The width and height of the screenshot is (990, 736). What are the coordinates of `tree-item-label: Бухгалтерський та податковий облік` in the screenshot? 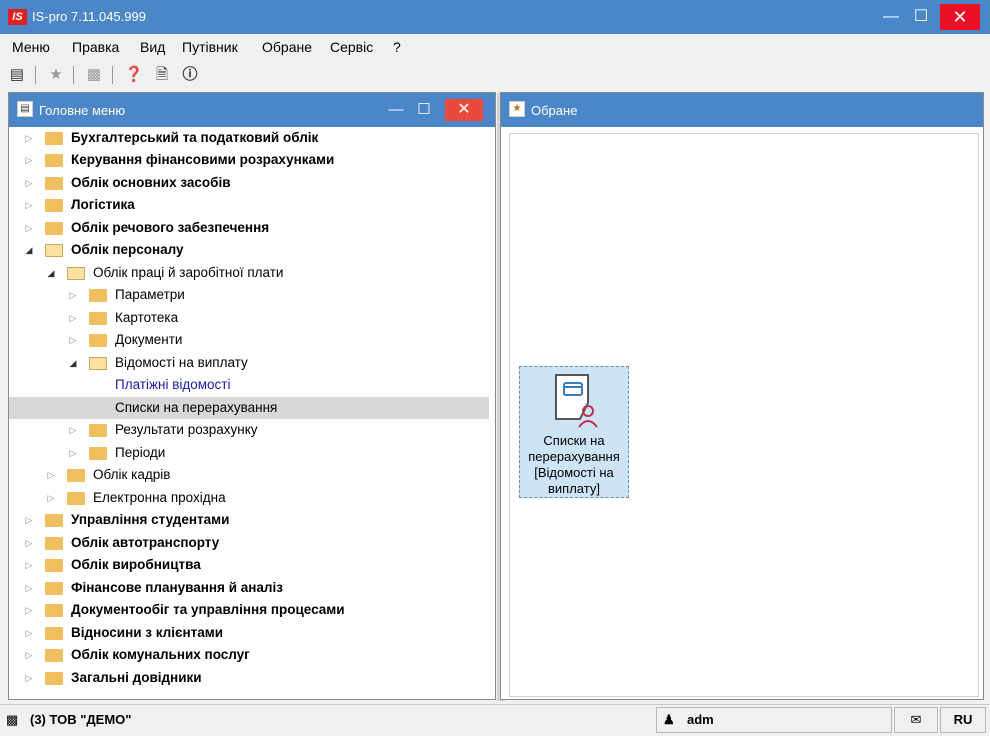 It's located at (195, 137).